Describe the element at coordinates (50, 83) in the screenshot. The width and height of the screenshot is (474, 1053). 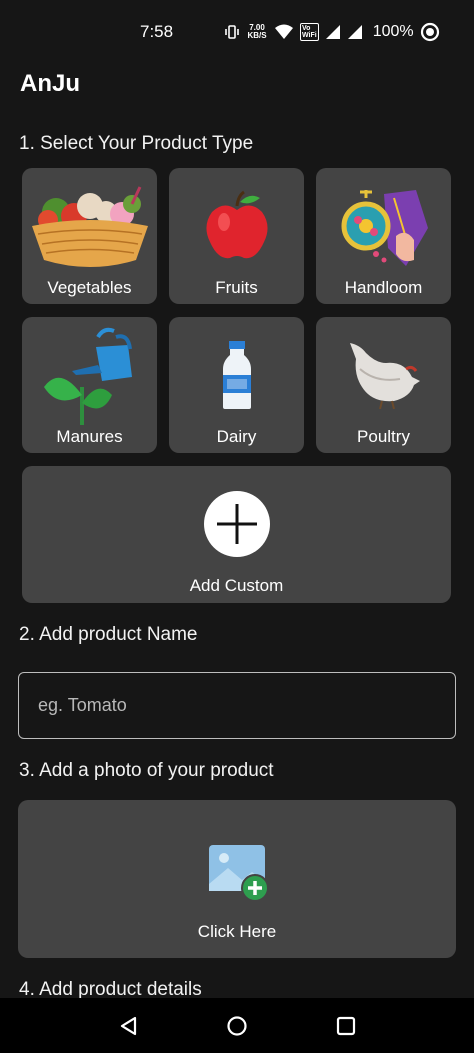
I see `app-title: AnJu` at that location.